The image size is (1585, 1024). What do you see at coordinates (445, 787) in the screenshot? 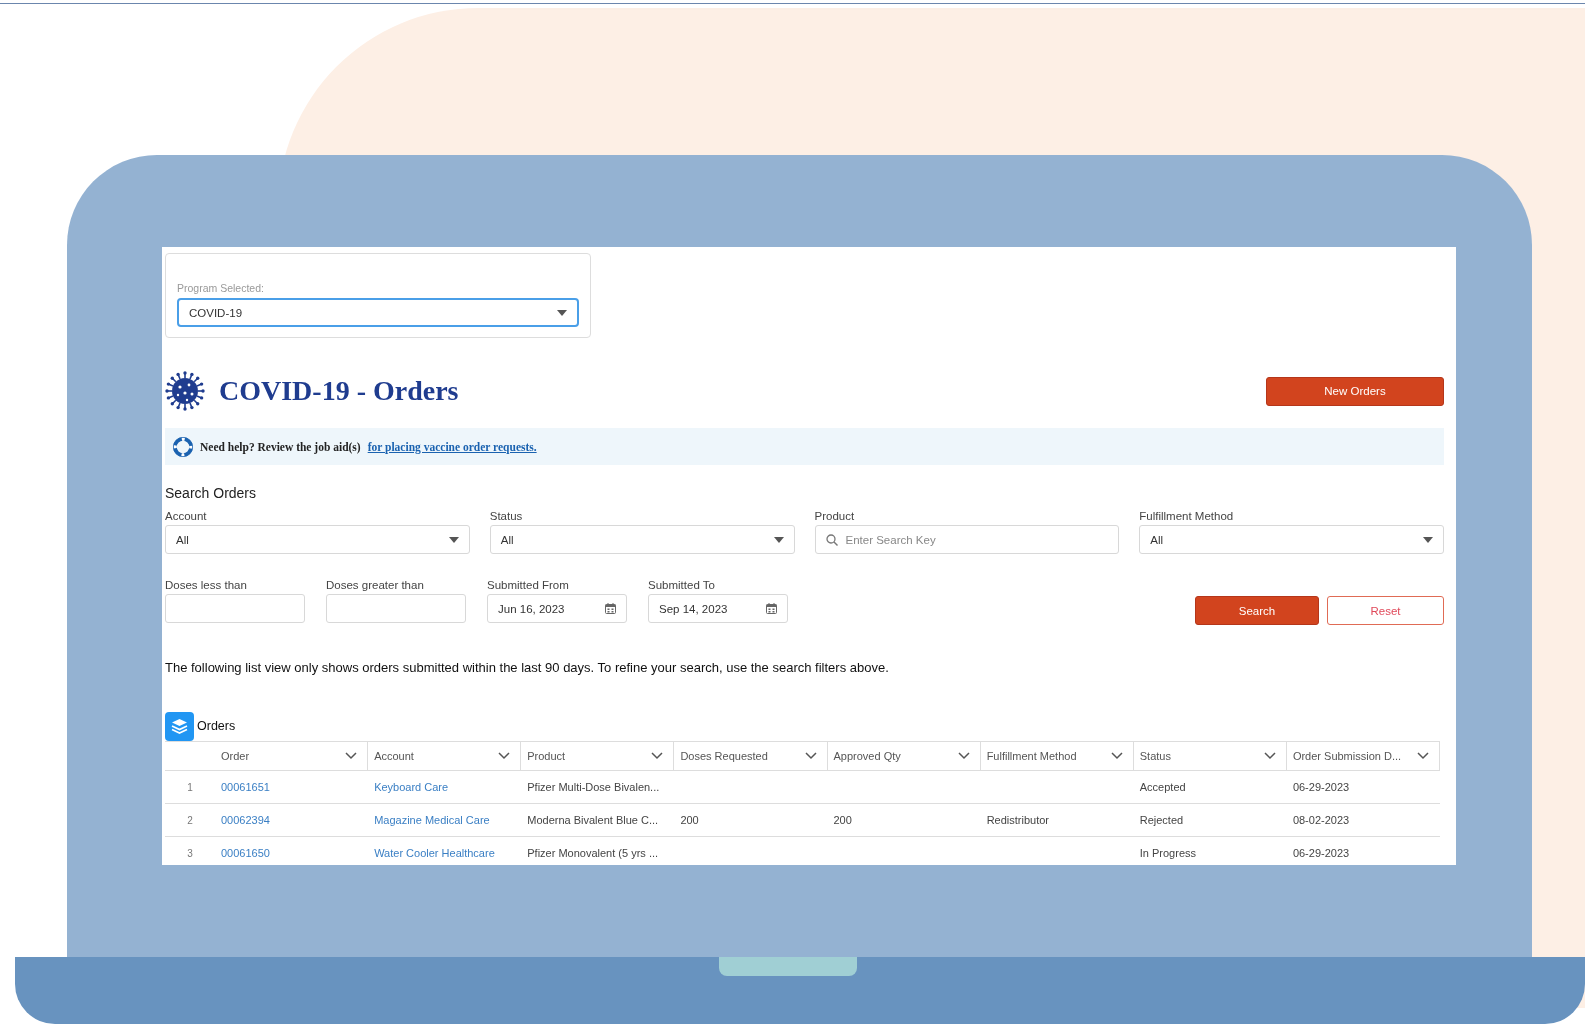
I see `account-link: Keyboard Care` at bounding box center [445, 787].